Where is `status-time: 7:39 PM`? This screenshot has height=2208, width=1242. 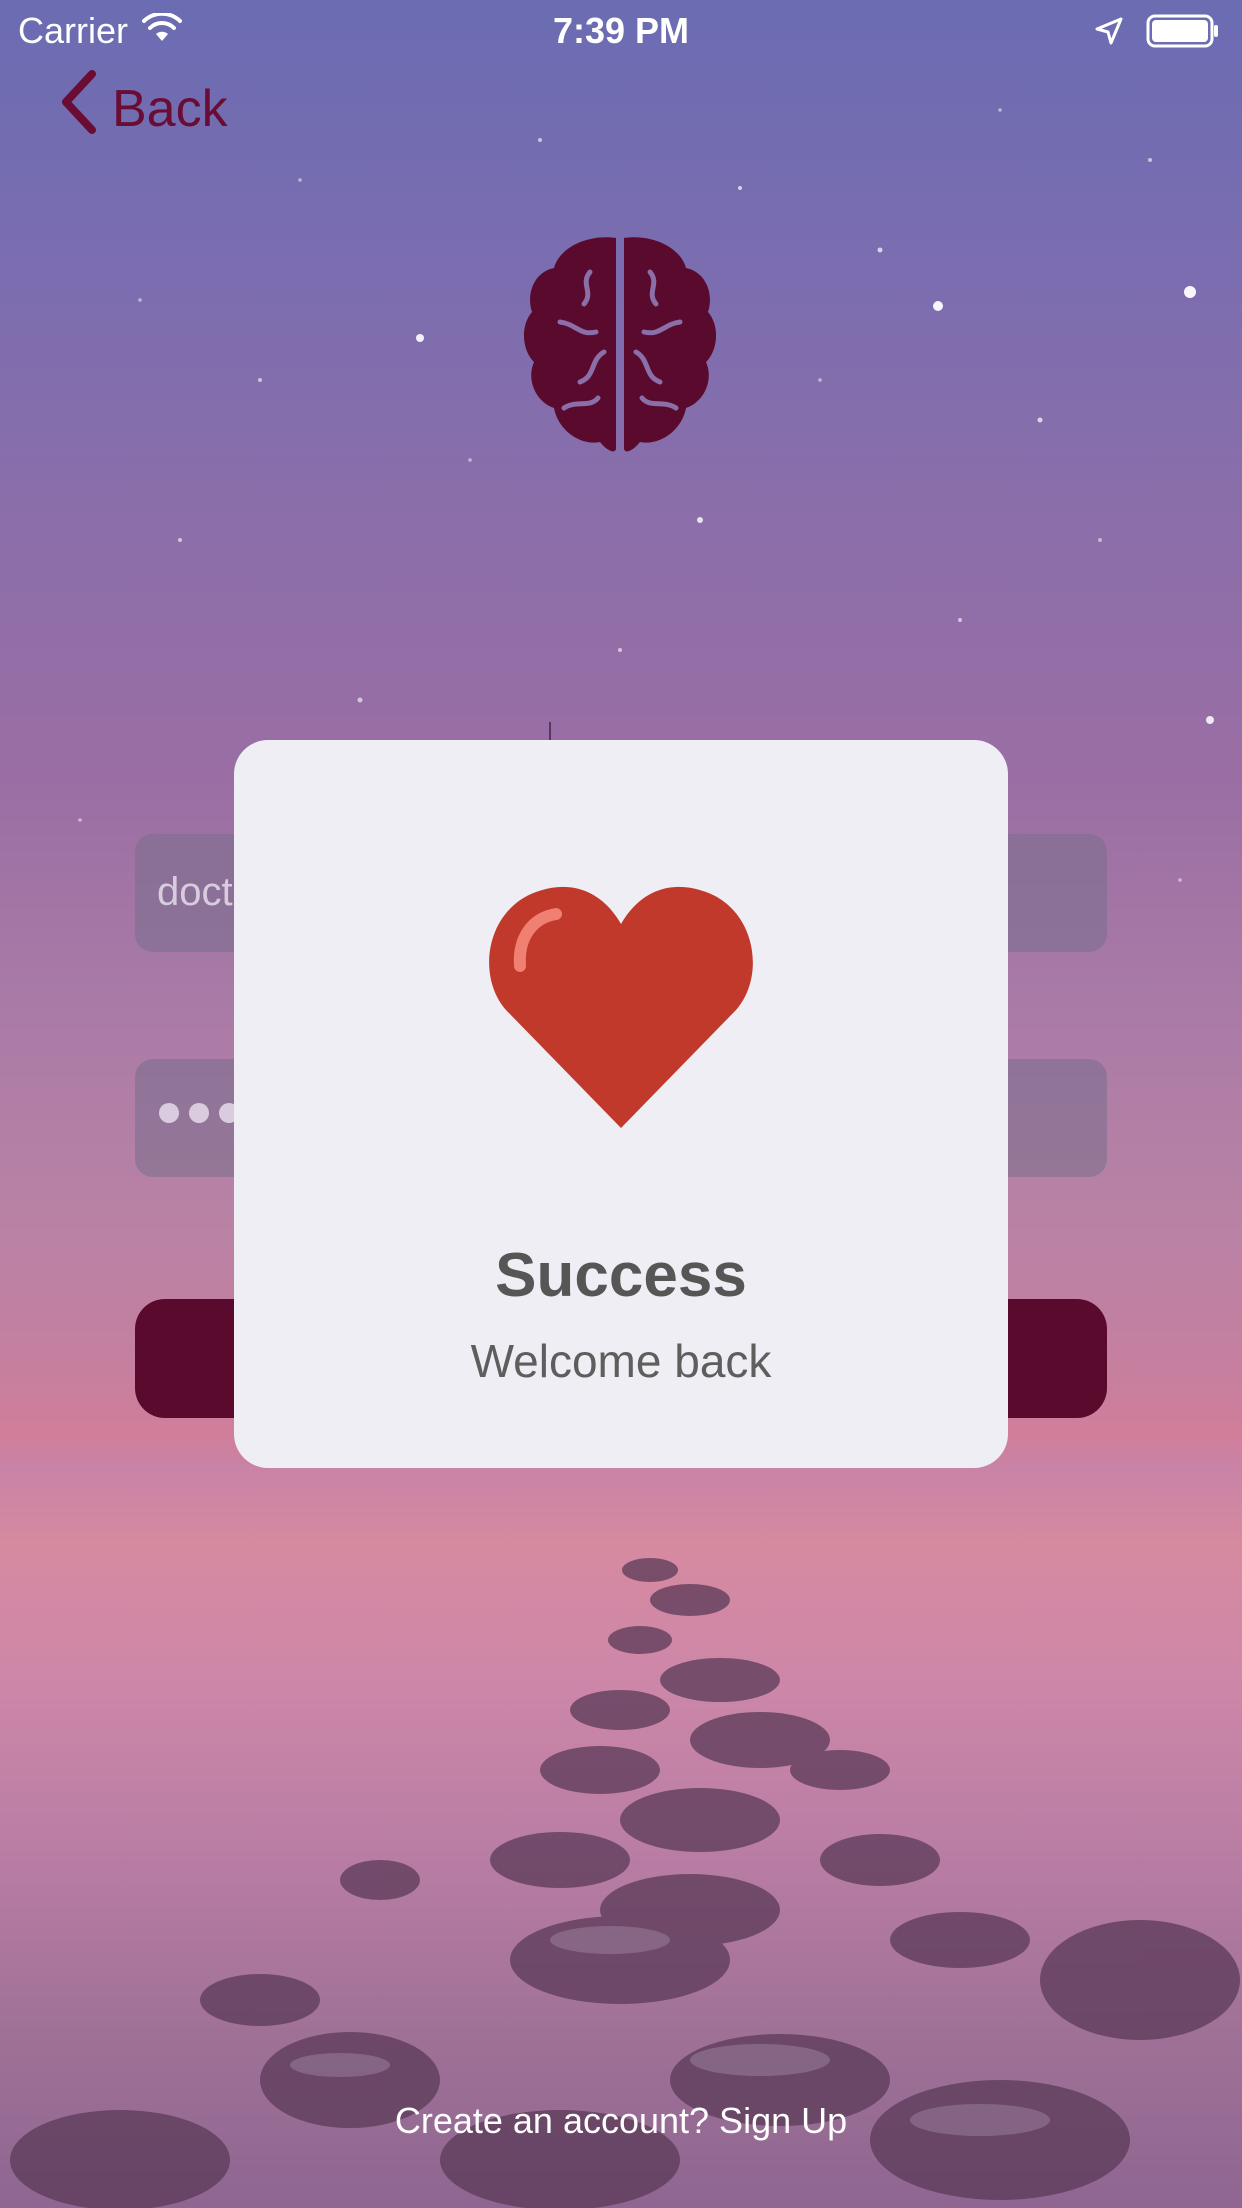 status-time: 7:39 PM is located at coordinates (621, 30).